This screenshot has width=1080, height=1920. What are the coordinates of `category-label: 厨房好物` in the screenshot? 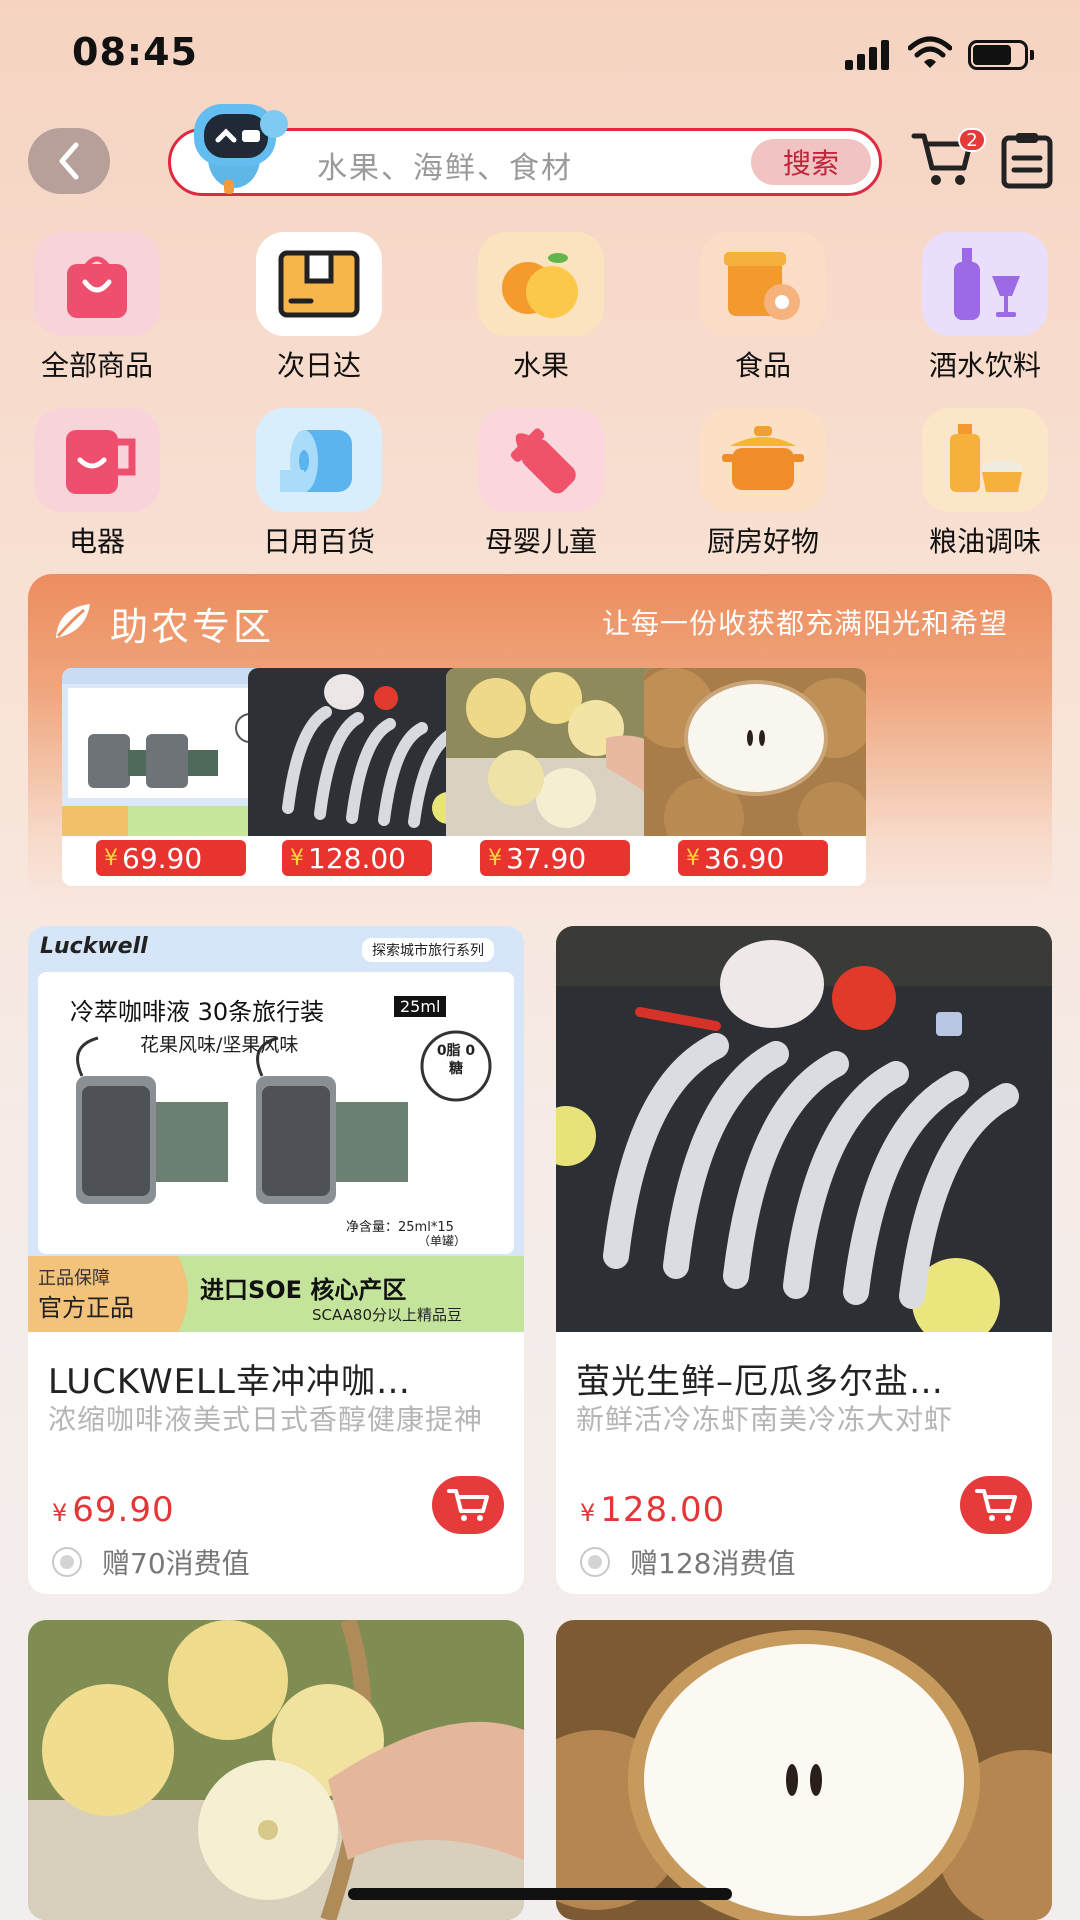 It's located at (762, 541).